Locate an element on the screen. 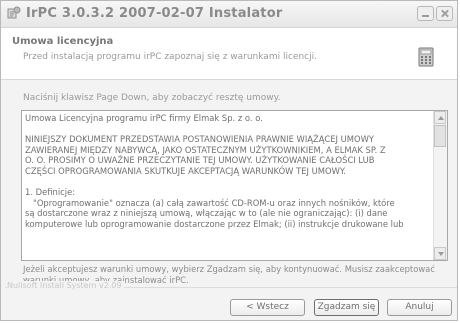 The width and height of the screenshot is (460, 323). close-button is located at coordinates (444, 13).